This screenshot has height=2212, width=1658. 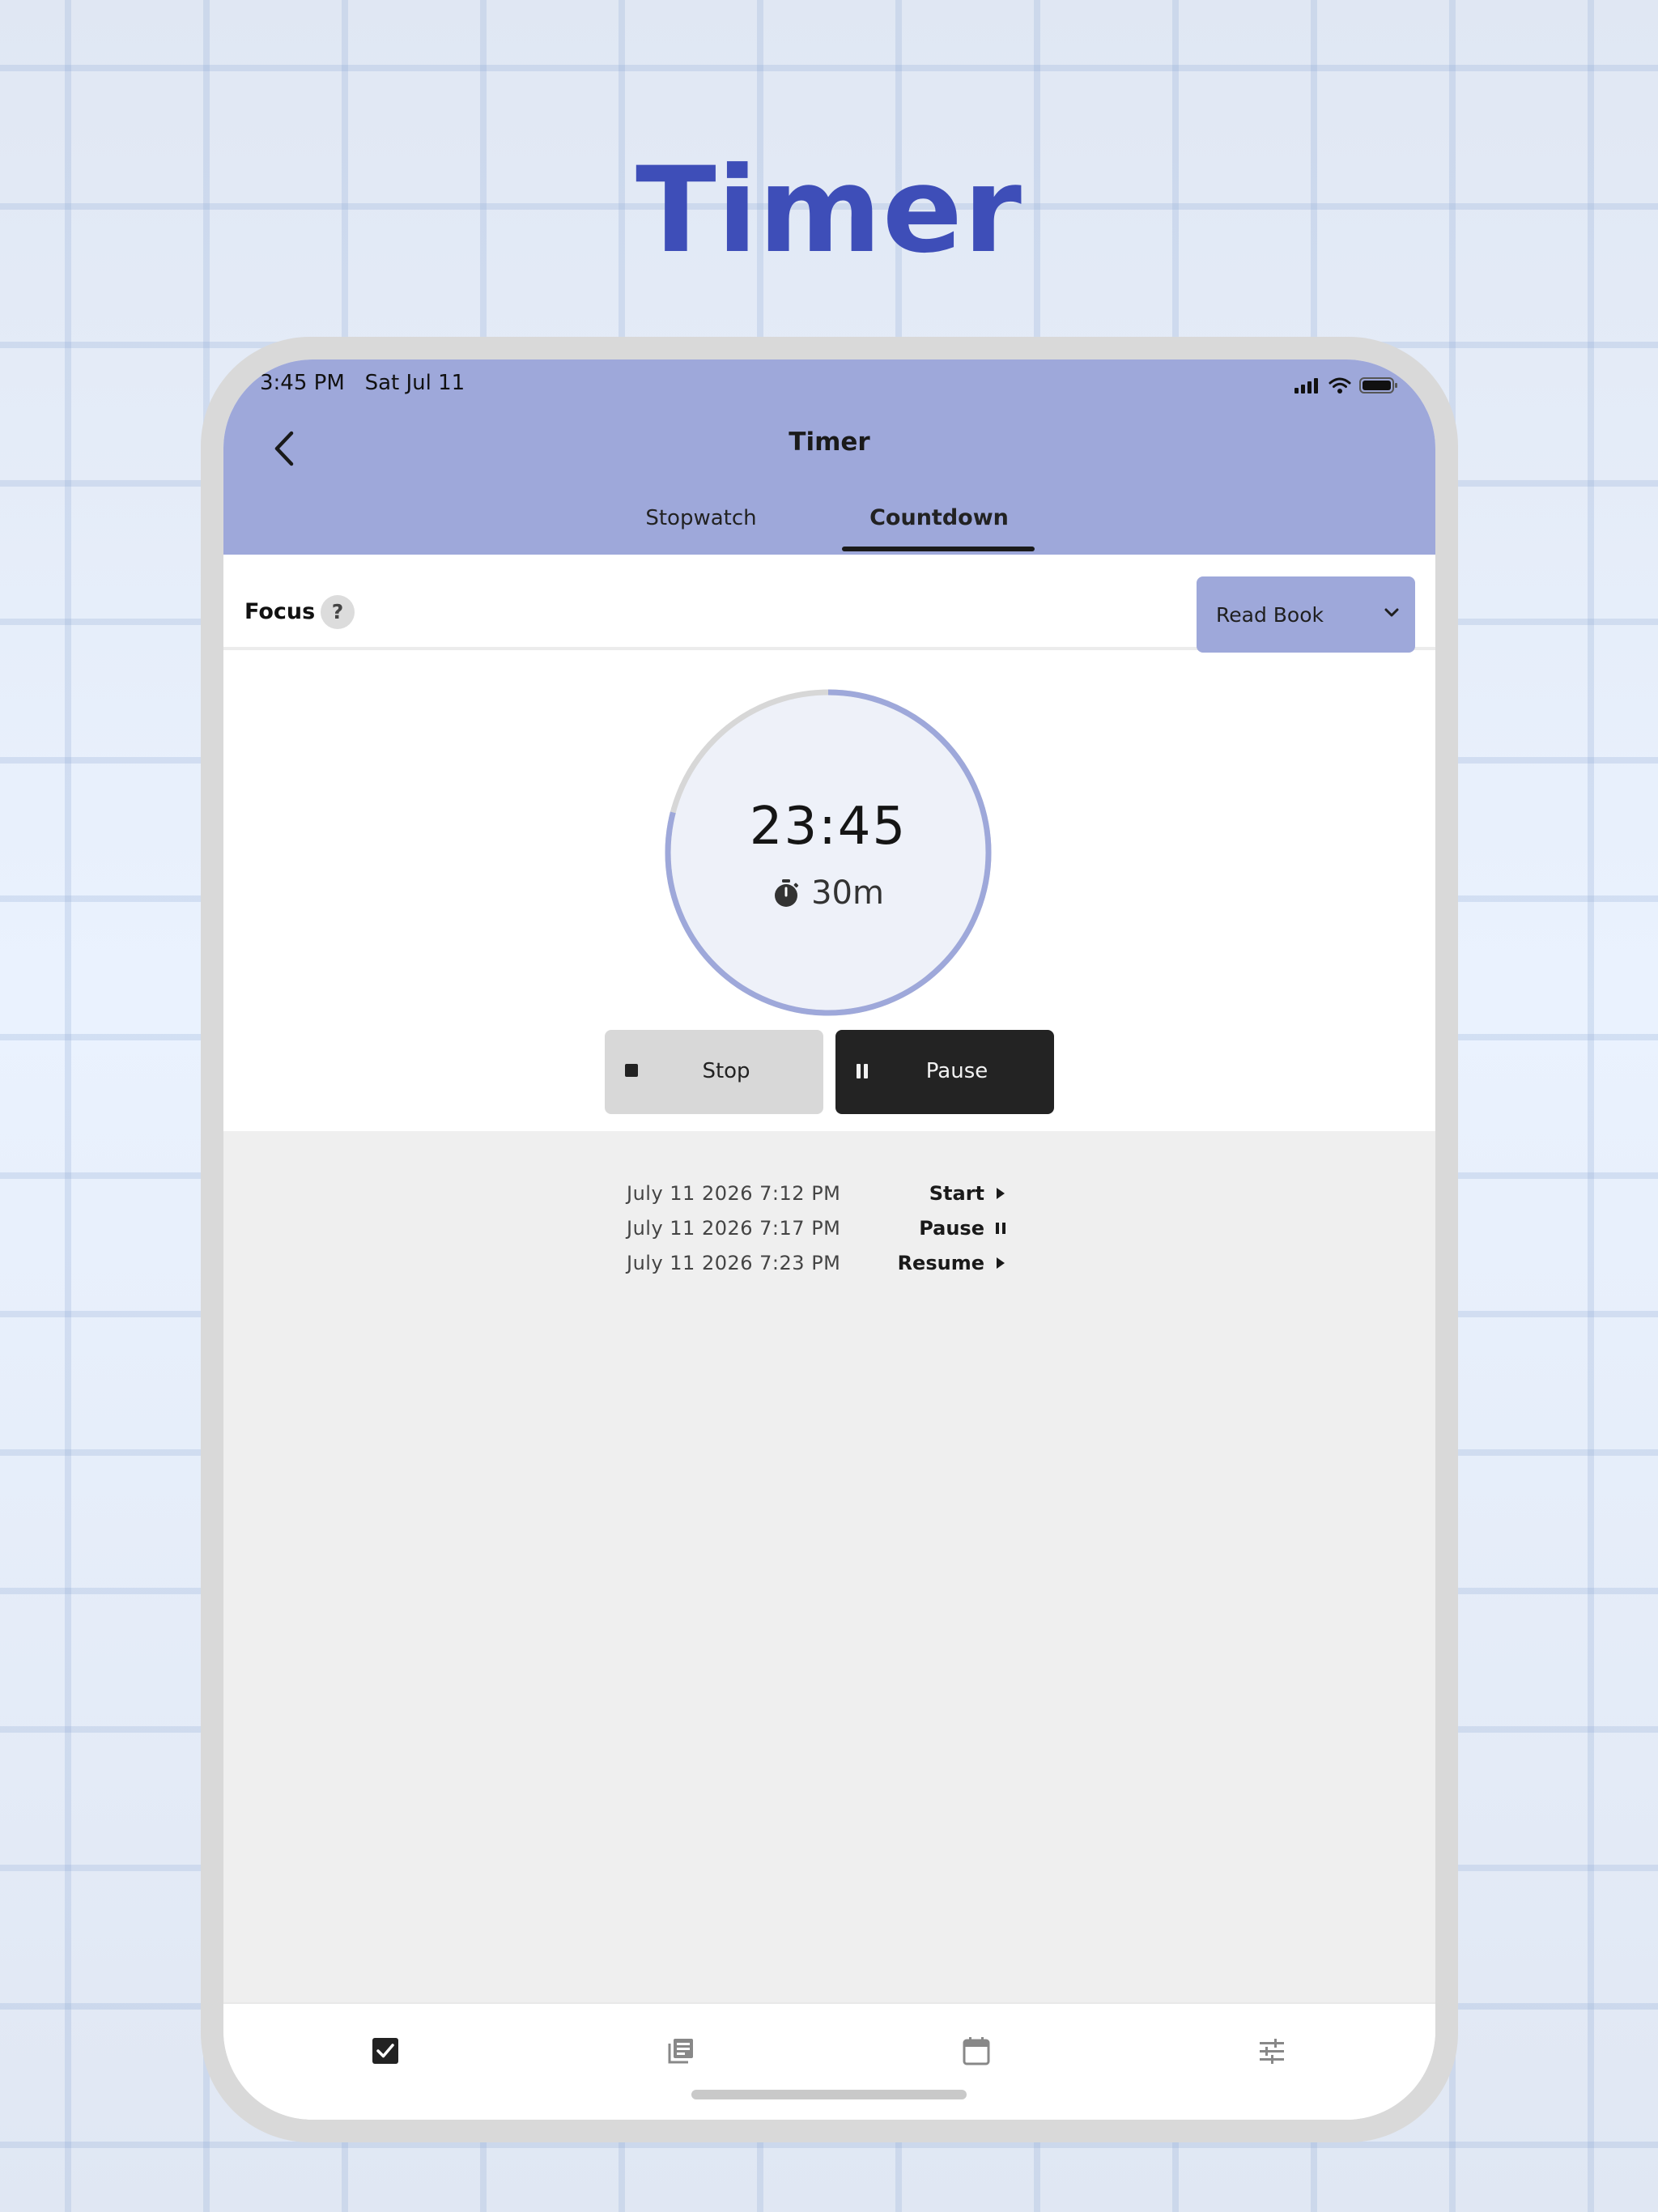 What do you see at coordinates (1270, 615) in the screenshot?
I see `activity-dropdown-value: Read Book` at bounding box center [1270, 615].